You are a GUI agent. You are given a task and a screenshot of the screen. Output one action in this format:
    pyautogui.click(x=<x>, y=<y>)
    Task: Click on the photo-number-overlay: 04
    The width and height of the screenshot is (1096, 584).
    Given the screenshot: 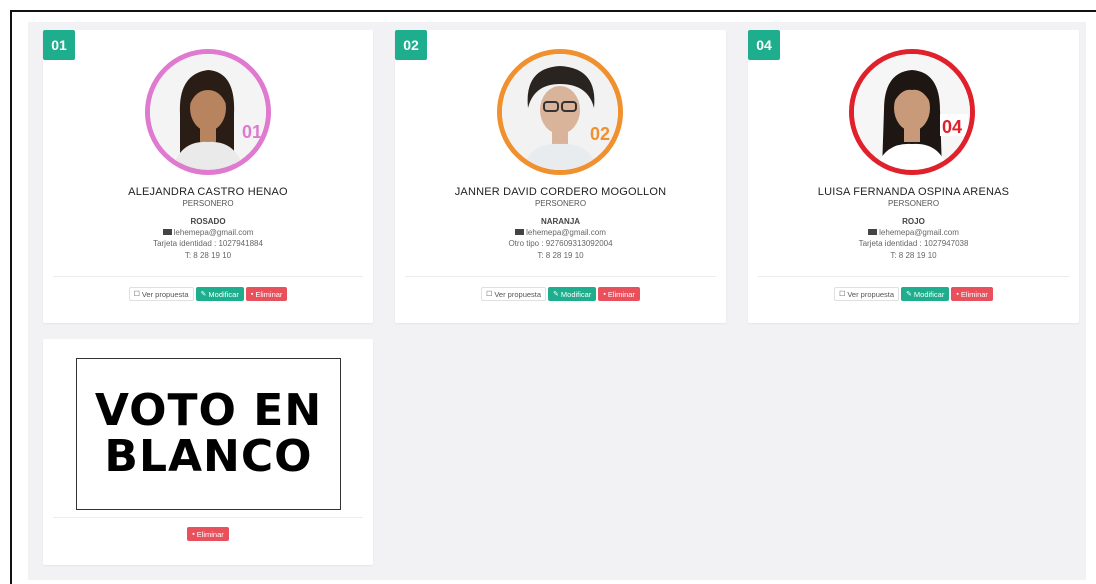 What is the action you would take?
    pyautogui.click(x=952, y=127)
    